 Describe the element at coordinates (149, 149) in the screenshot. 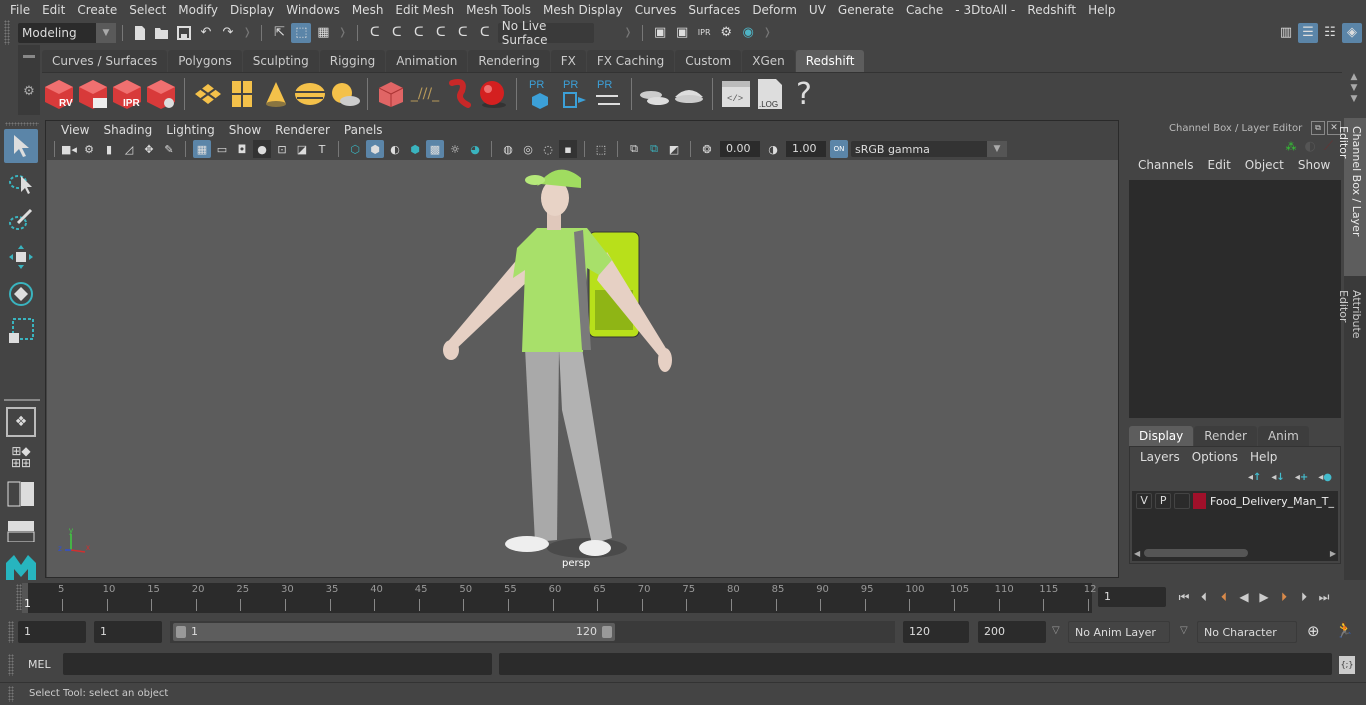

I see `2d-pan-zoom-icon: ✥` at that location.